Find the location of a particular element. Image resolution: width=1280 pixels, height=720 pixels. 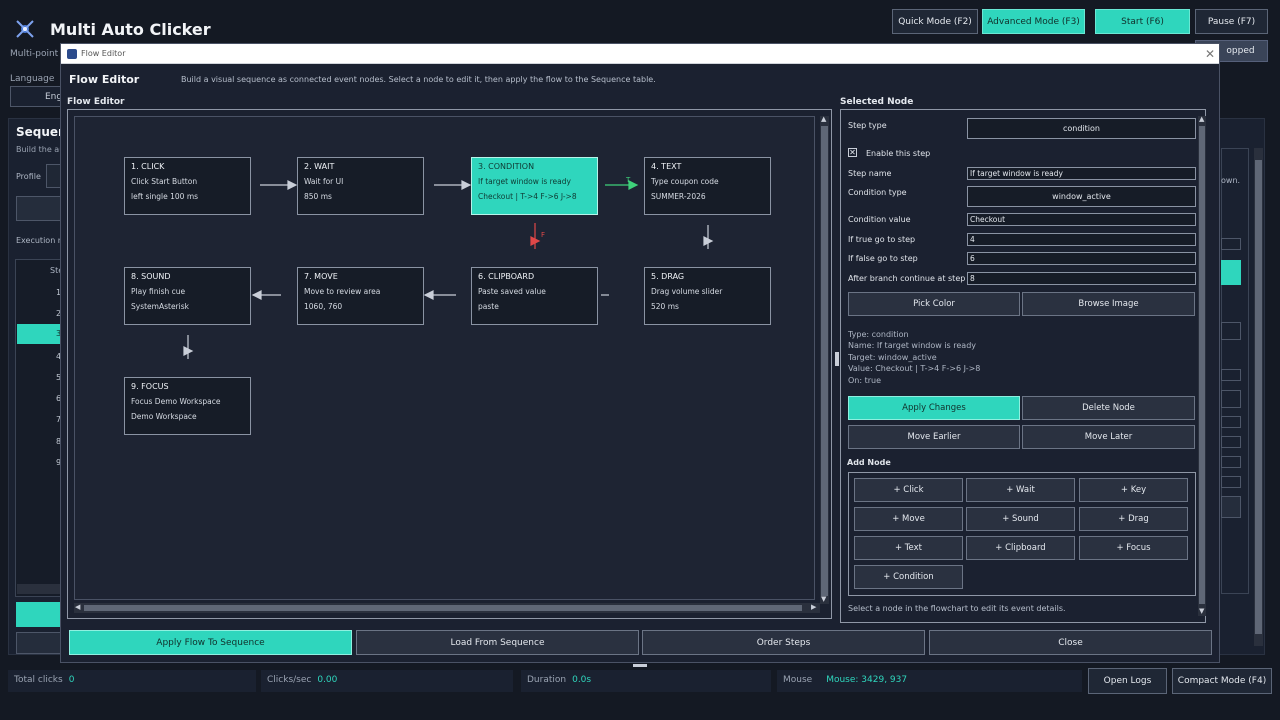

table-hscroll is located at coordinates (39, 589).